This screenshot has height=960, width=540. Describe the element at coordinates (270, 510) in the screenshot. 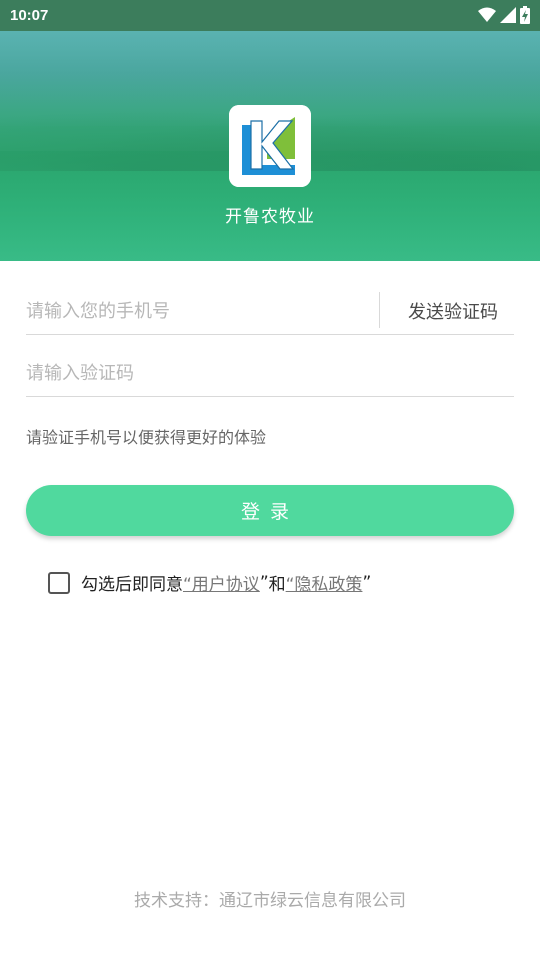

I see `login-button: 登录` at that location.